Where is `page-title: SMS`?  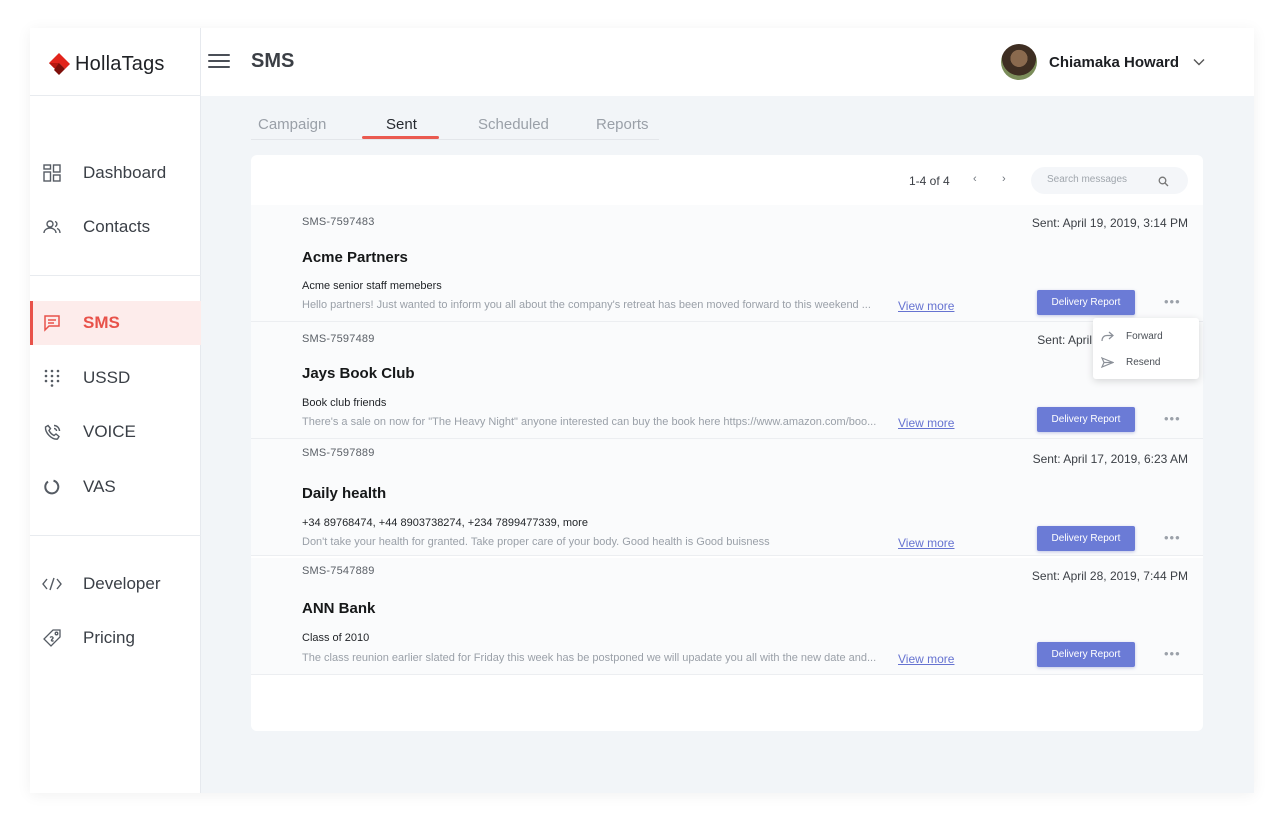
page-title: SMS is located at coordinates (273, 61).